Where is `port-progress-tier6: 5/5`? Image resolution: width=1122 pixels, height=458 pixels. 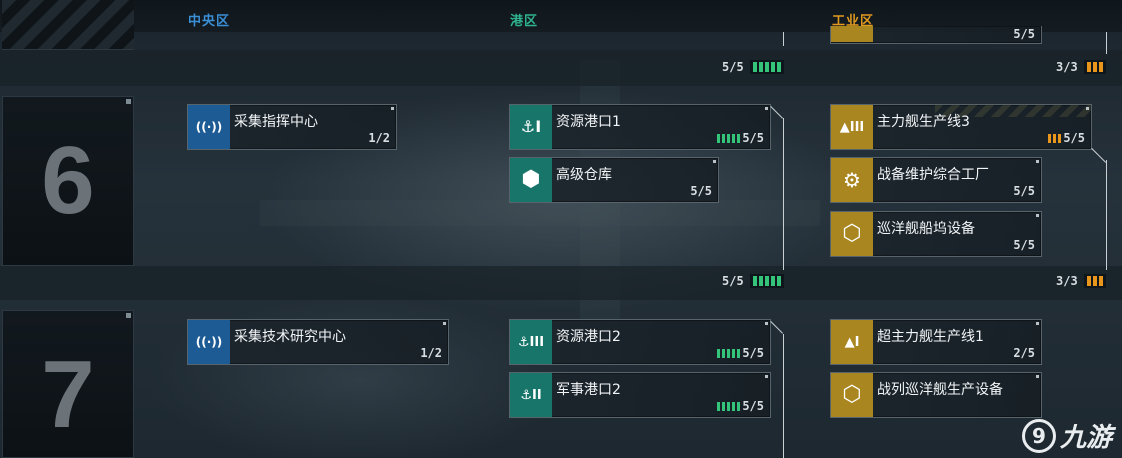
port-progress-tier6: 5/5 is located at coordinates (753, 281).